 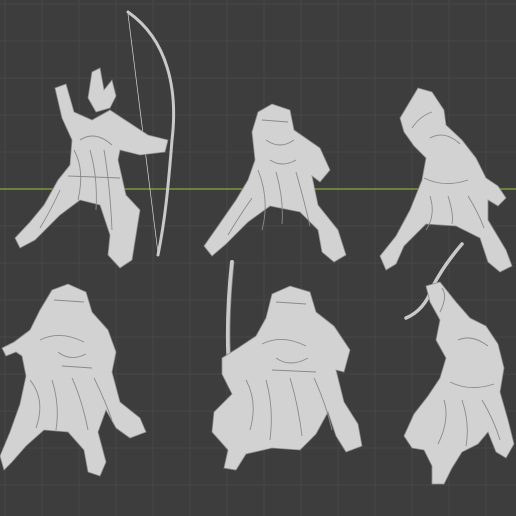 I want to click on miniature-hooded-blade, so click(x=287, y=365).